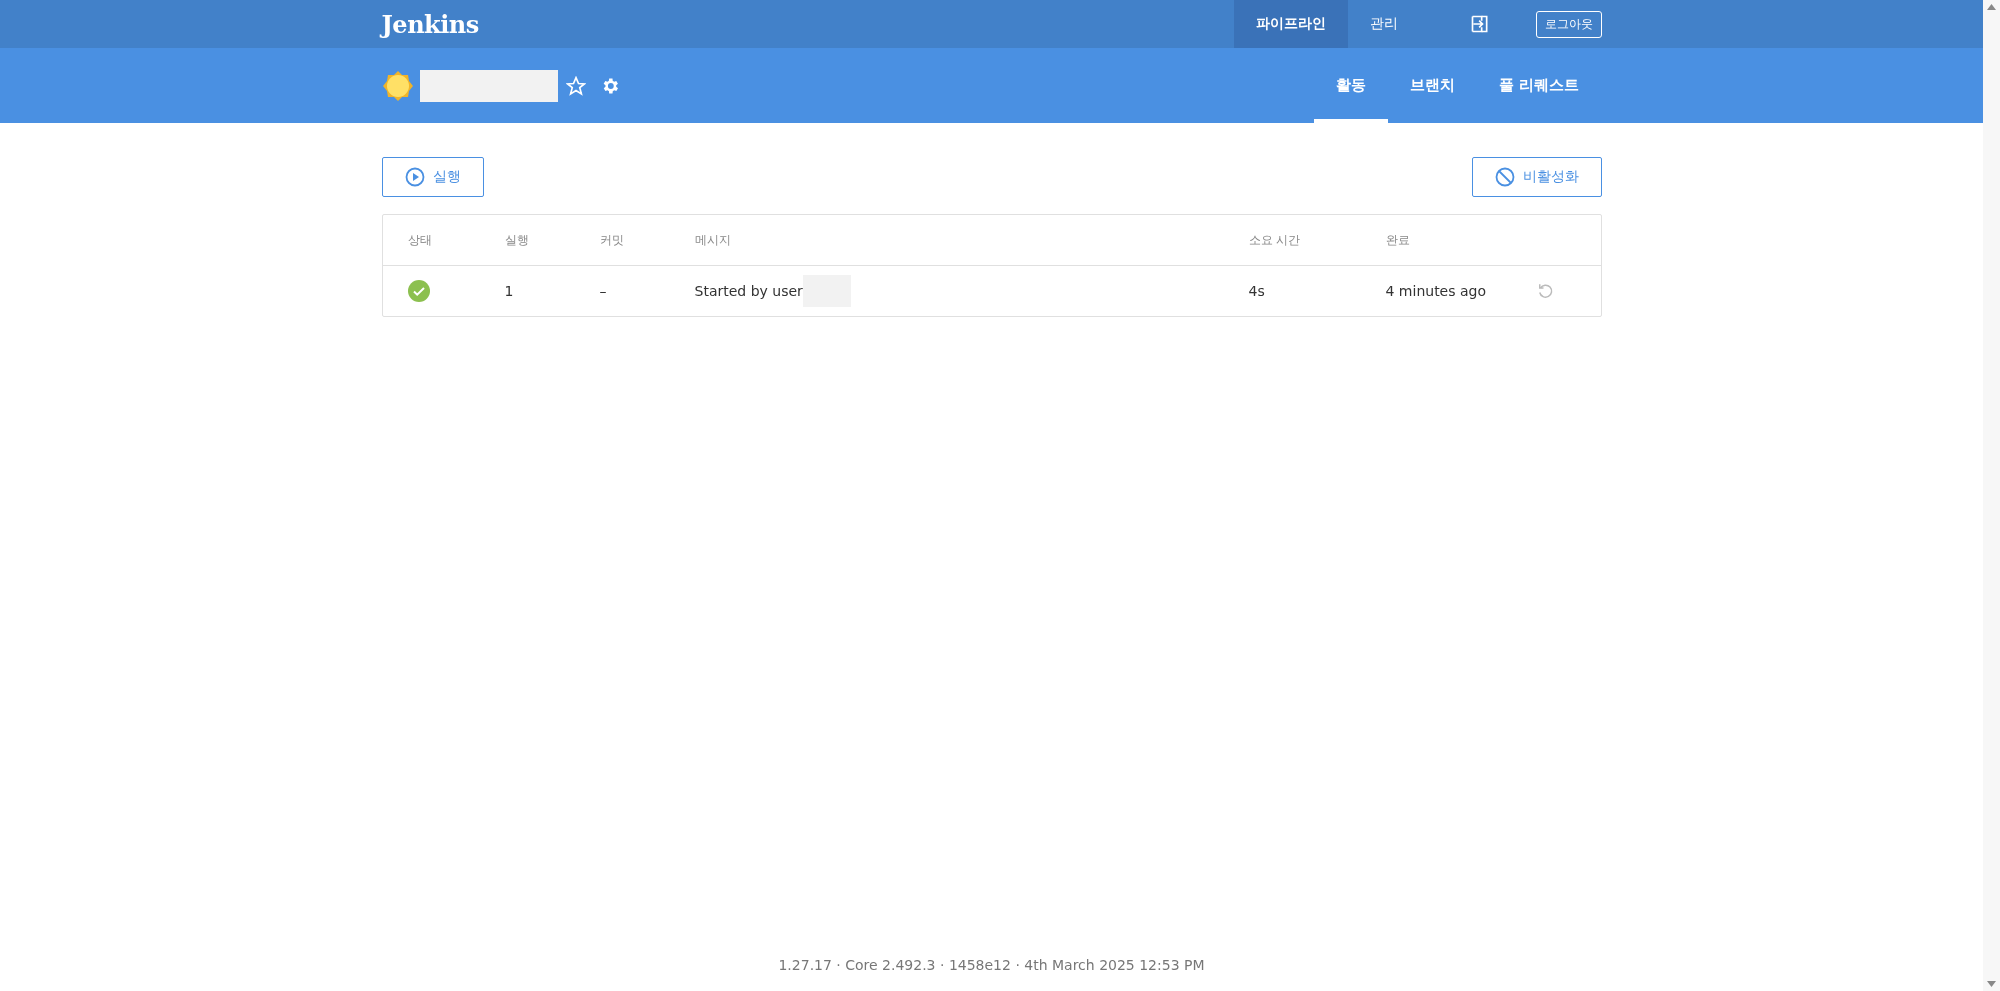 The height and width of the screenshot is (991, 2000). Describe the element at coordinates (397, 85) in the screenshot. I see `sun-weather-icon` at that location.